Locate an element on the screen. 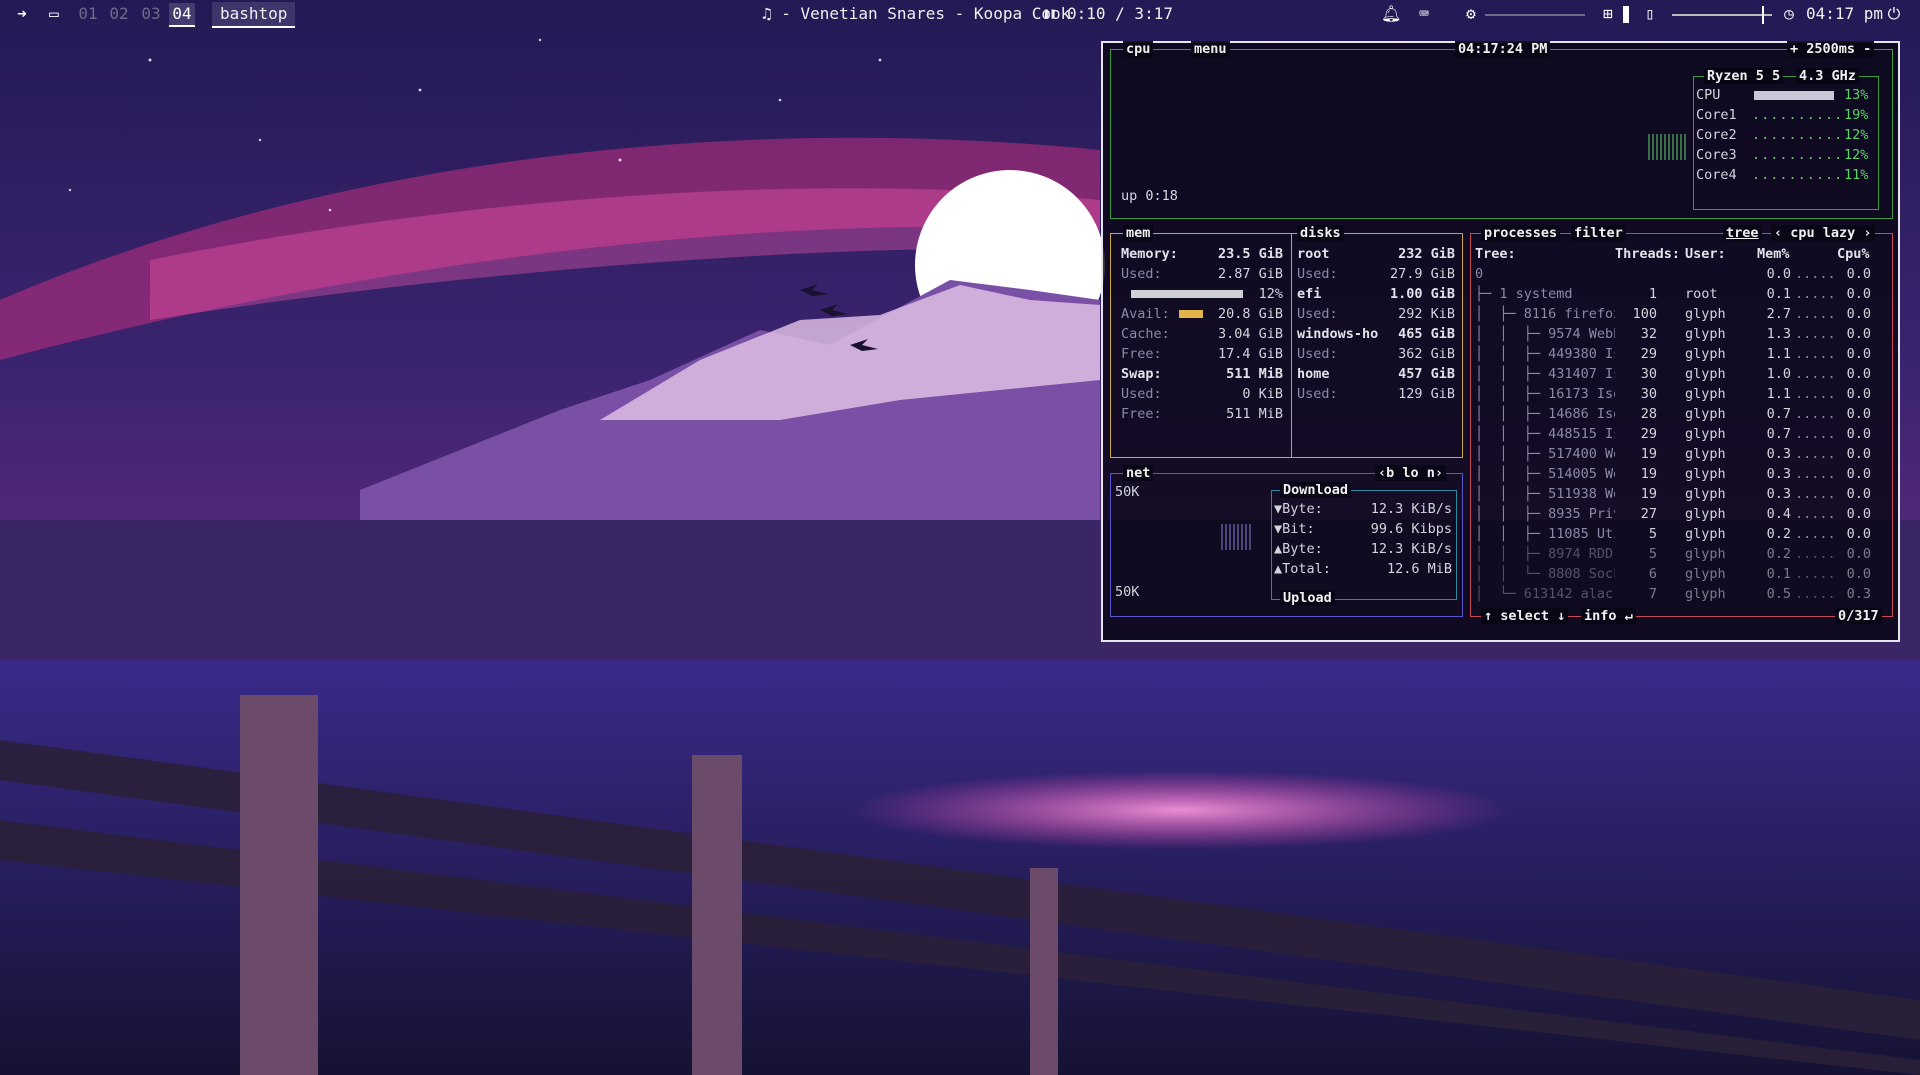  process-tree: ├─ 1 systemd is located at coordinates (1524, 294).